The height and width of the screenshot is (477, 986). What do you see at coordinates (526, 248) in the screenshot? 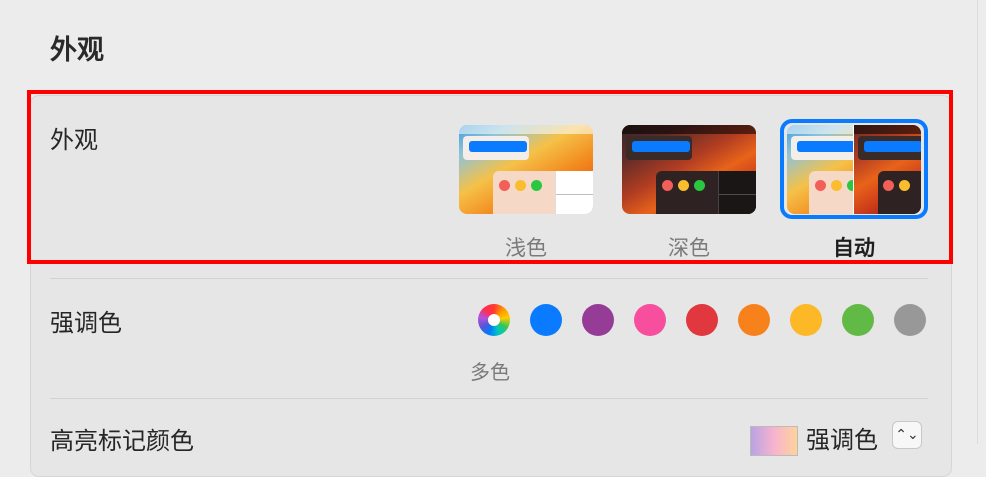
I see `appearance-caption-light: 浅色` at bounding box center [526, 248].